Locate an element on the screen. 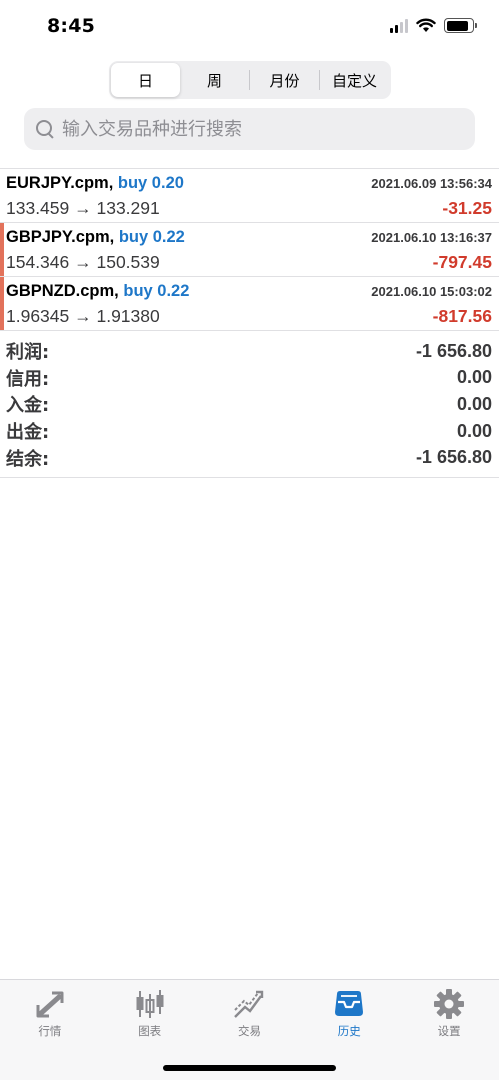 The image size is (499, 1080). tab-label: 图表 is located at coordinates (150, 1031).